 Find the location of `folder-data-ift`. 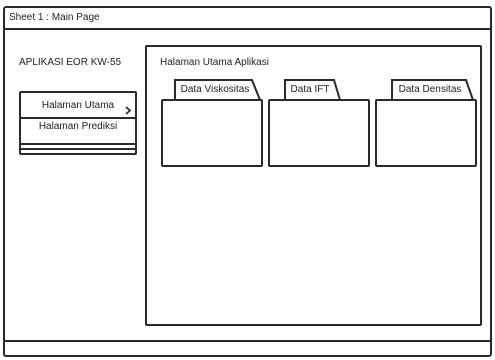

folder-data-ift is located at coordinates (319, 133).